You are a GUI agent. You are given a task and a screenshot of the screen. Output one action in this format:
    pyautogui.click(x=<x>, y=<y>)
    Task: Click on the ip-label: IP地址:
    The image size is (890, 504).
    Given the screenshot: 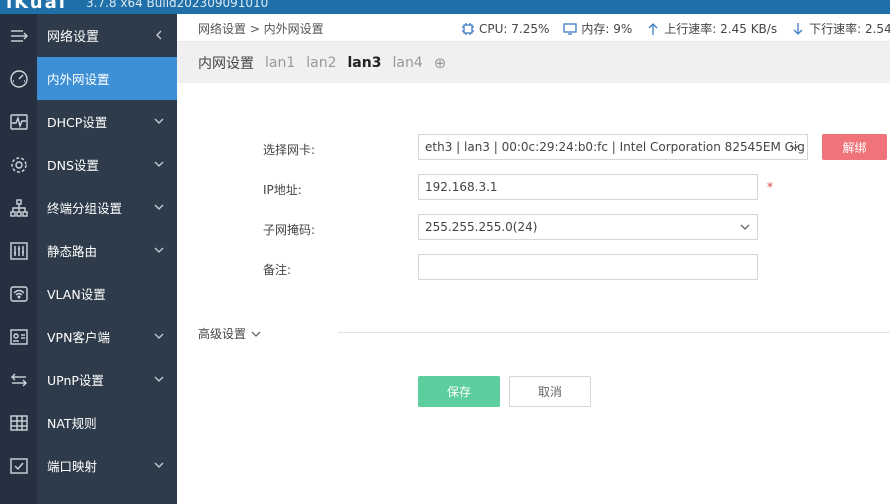 What is the action you would take?
    pyautogui.click(x=282, y=190)
    